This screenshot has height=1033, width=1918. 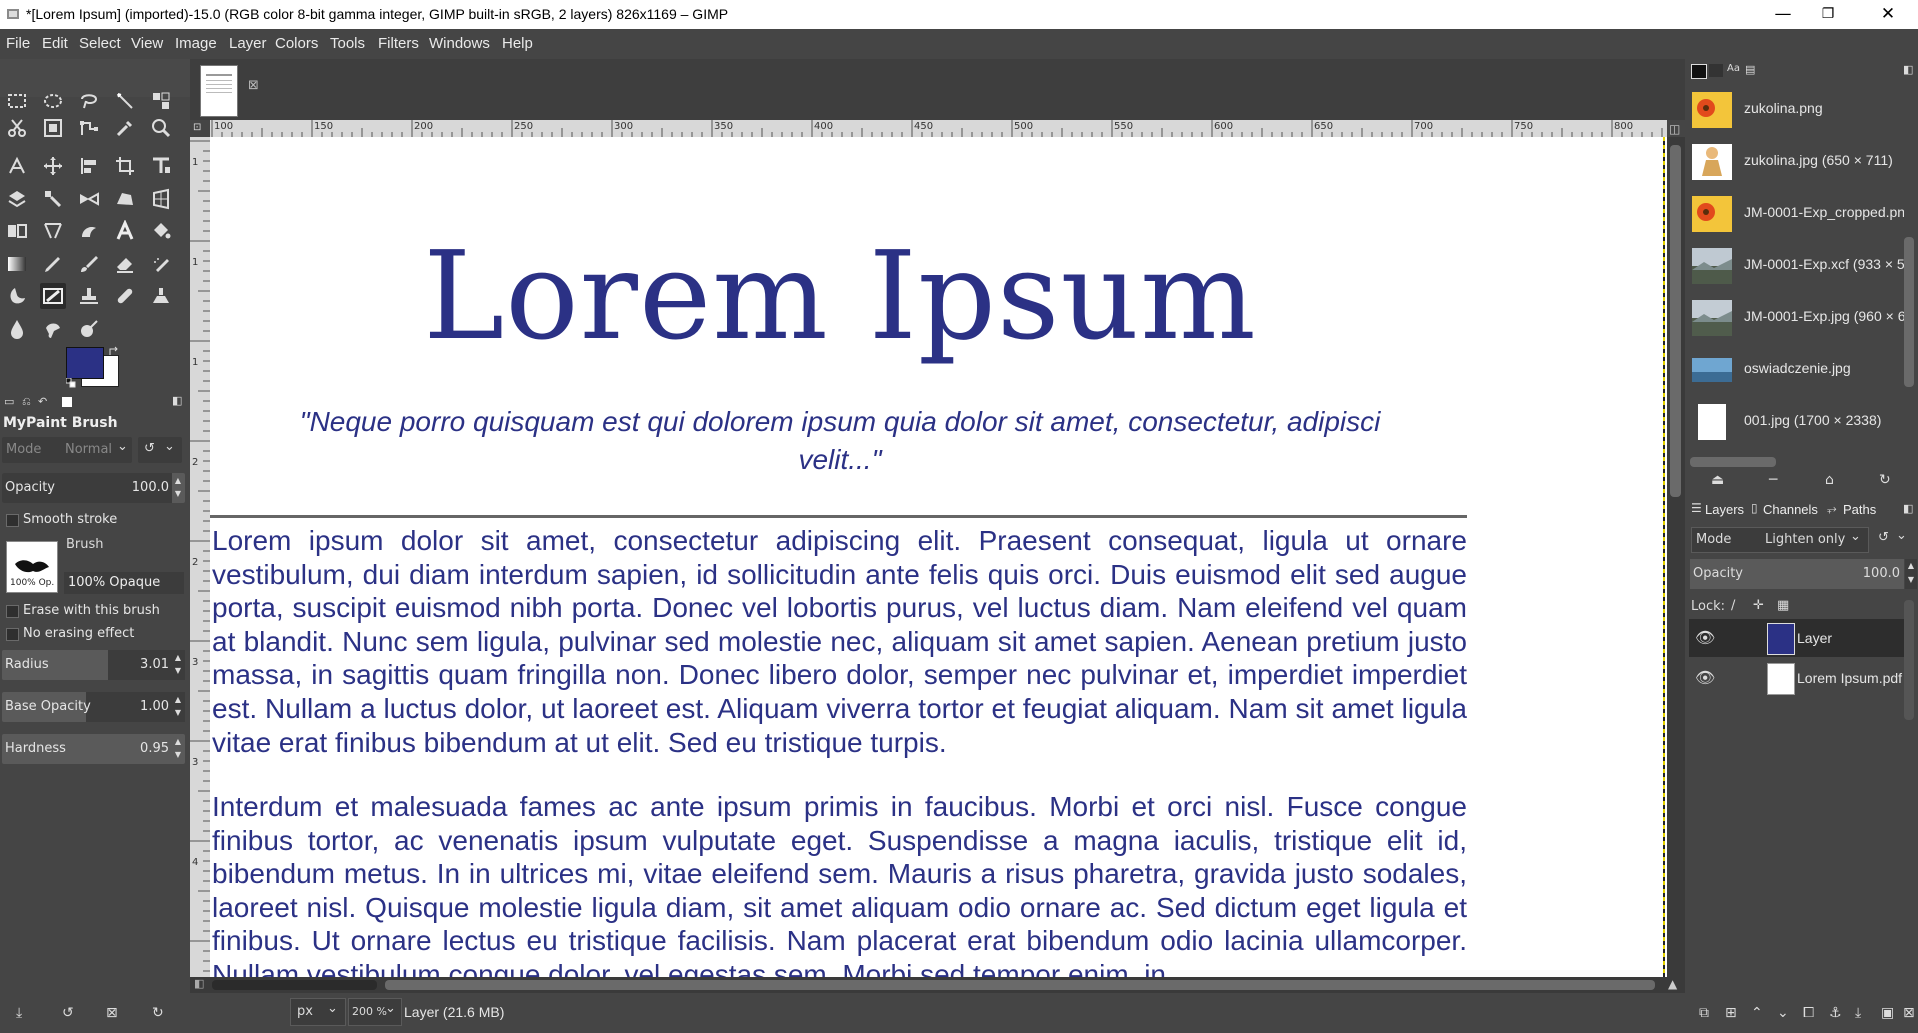 What do you see at coordinates (53, 329) in the screenshot?
I see `smudge-finger-tool` at bounding box center [53, 329].